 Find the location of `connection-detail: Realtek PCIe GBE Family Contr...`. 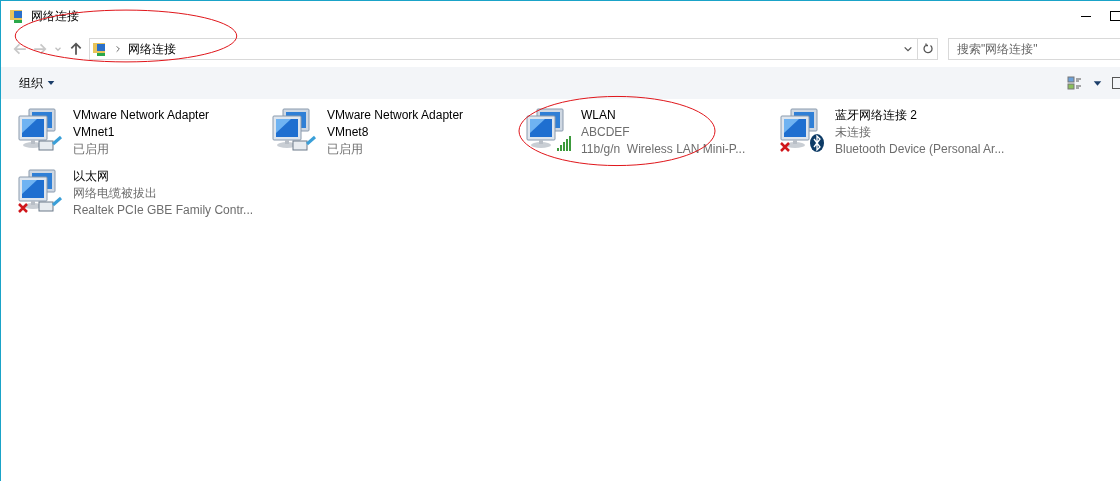

connection-detail: Realtek PCIe GBE Family Contr... is located at coordinates (163, 210).